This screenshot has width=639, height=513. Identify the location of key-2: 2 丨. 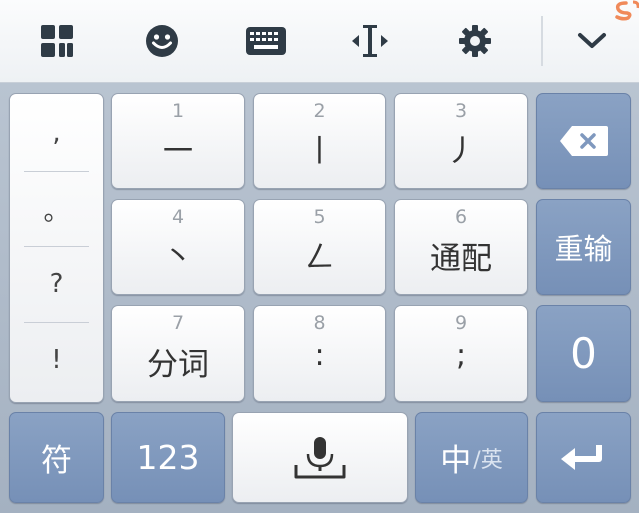
(319, 141).